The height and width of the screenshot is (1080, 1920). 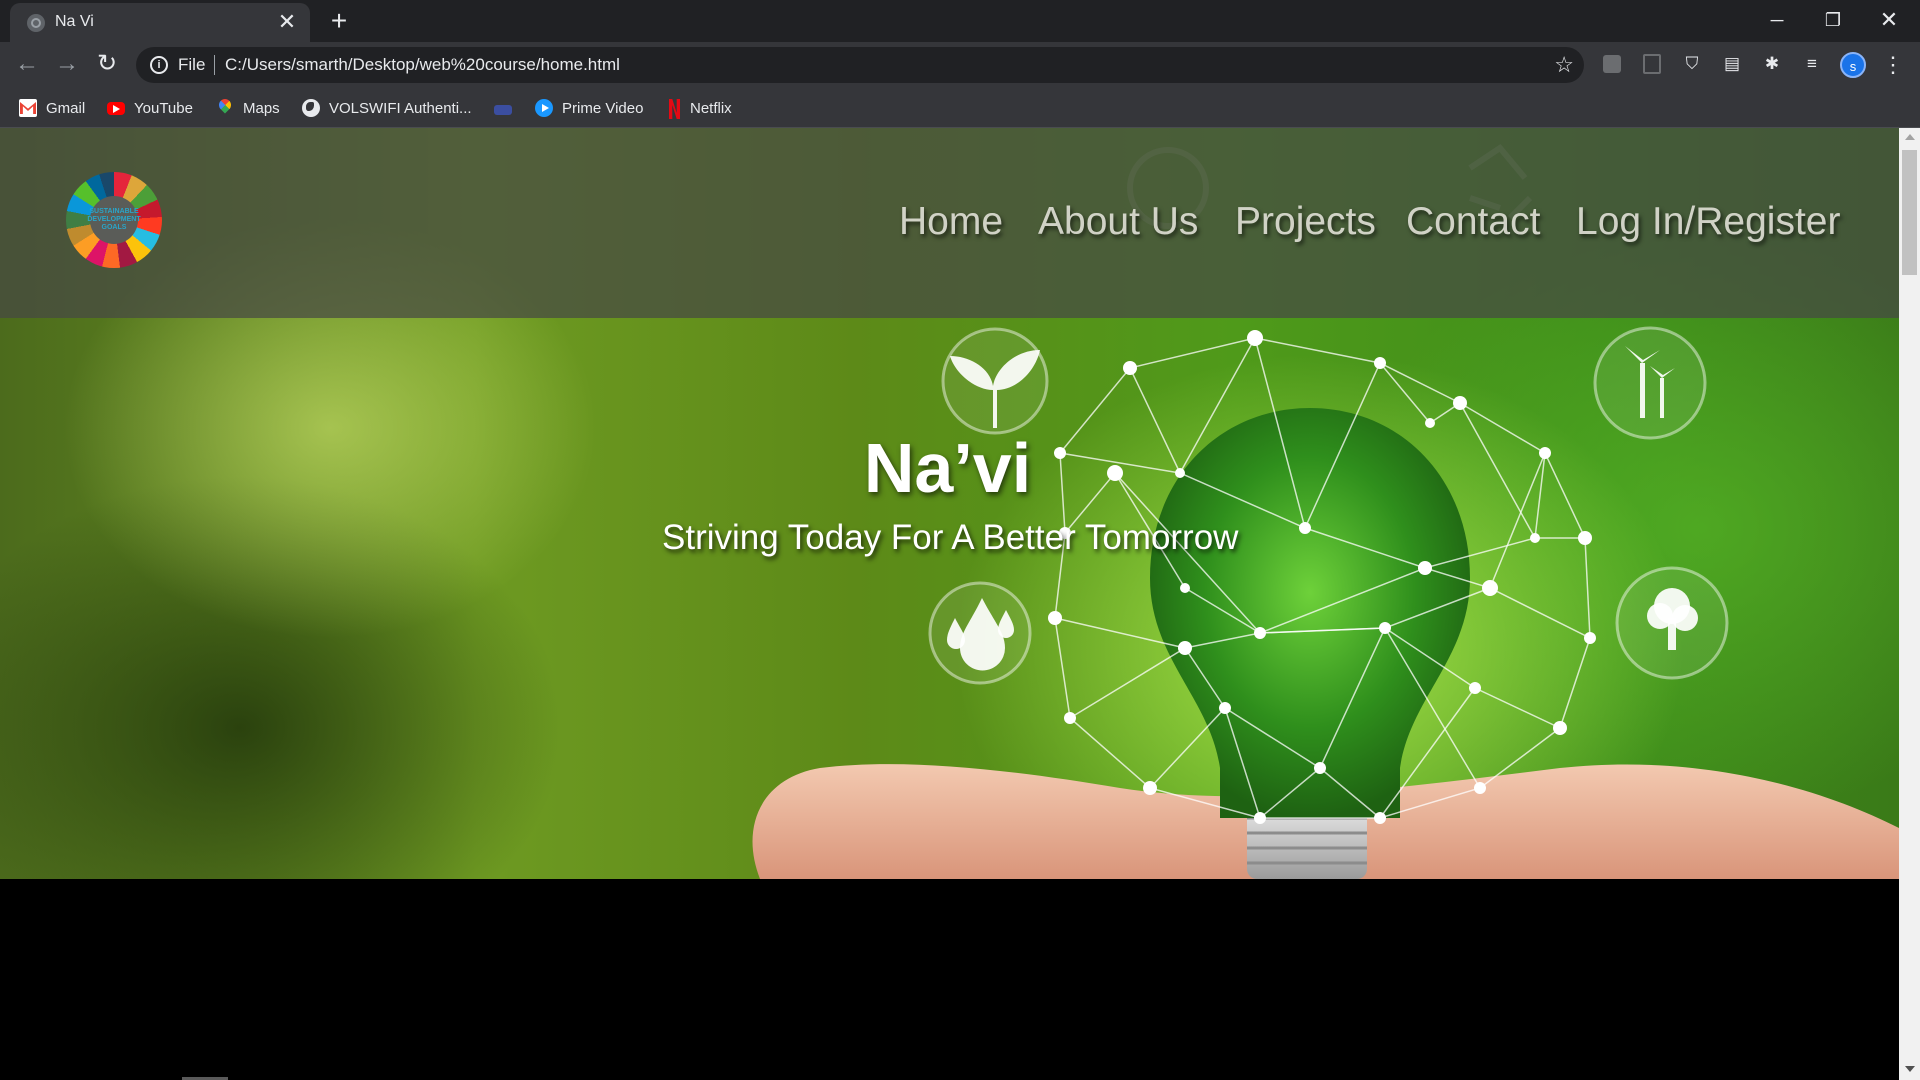 I want to click on bookmark-icon, so click(x=503, y=110).